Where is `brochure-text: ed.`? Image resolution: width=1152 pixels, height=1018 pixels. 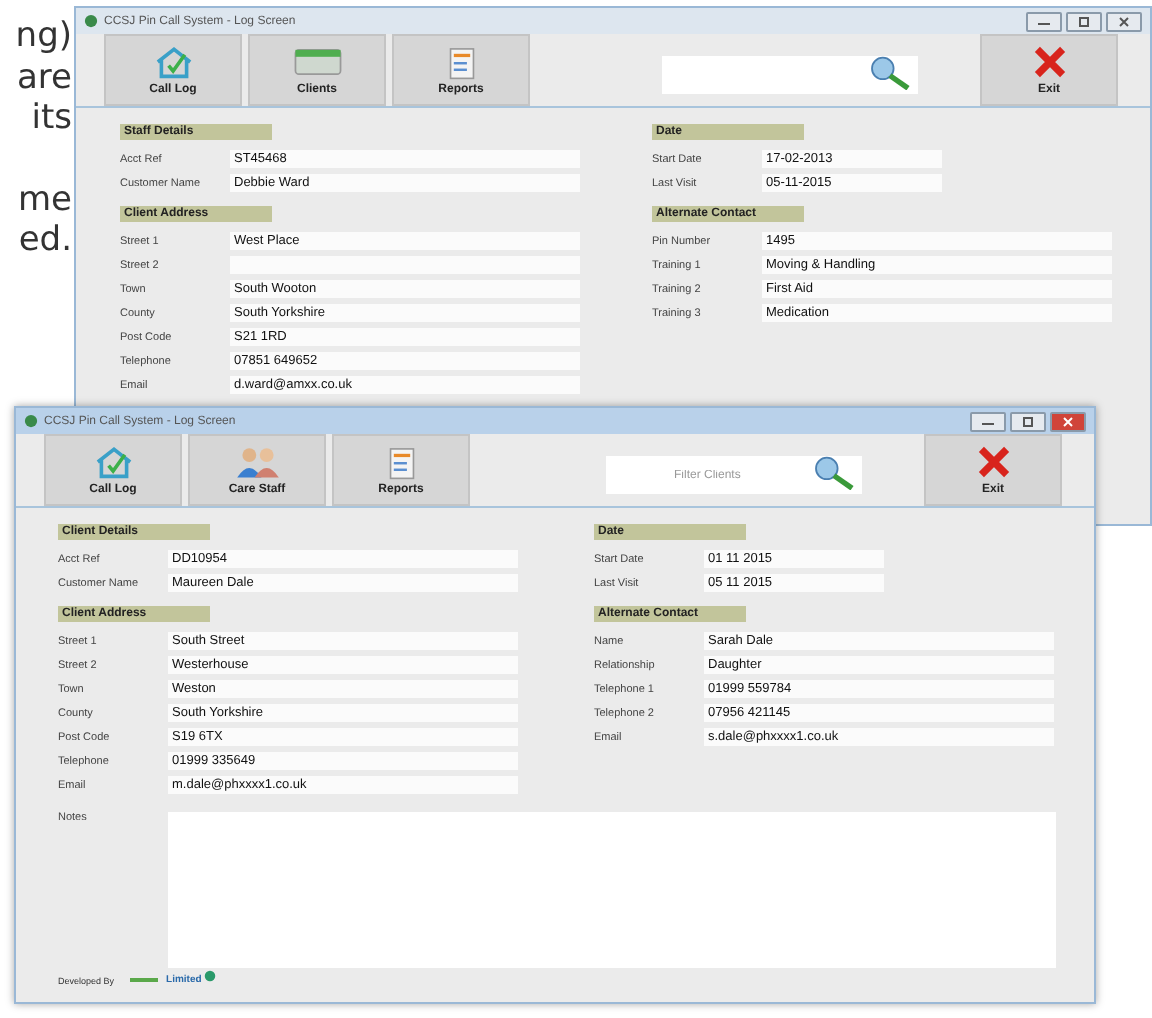 brochure-text: ed. is located at coordinates (45, 240).